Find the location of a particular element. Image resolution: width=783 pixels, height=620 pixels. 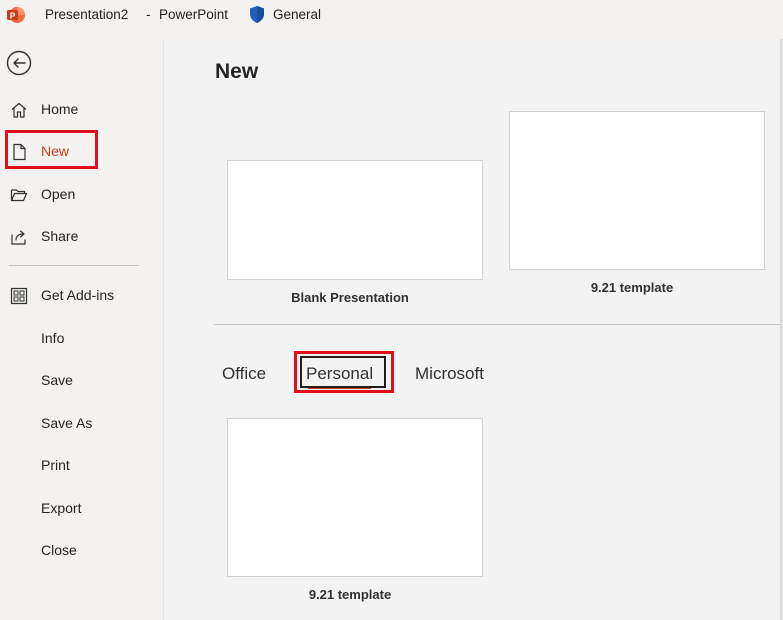

home-icon is located at coordinates (19, 110).